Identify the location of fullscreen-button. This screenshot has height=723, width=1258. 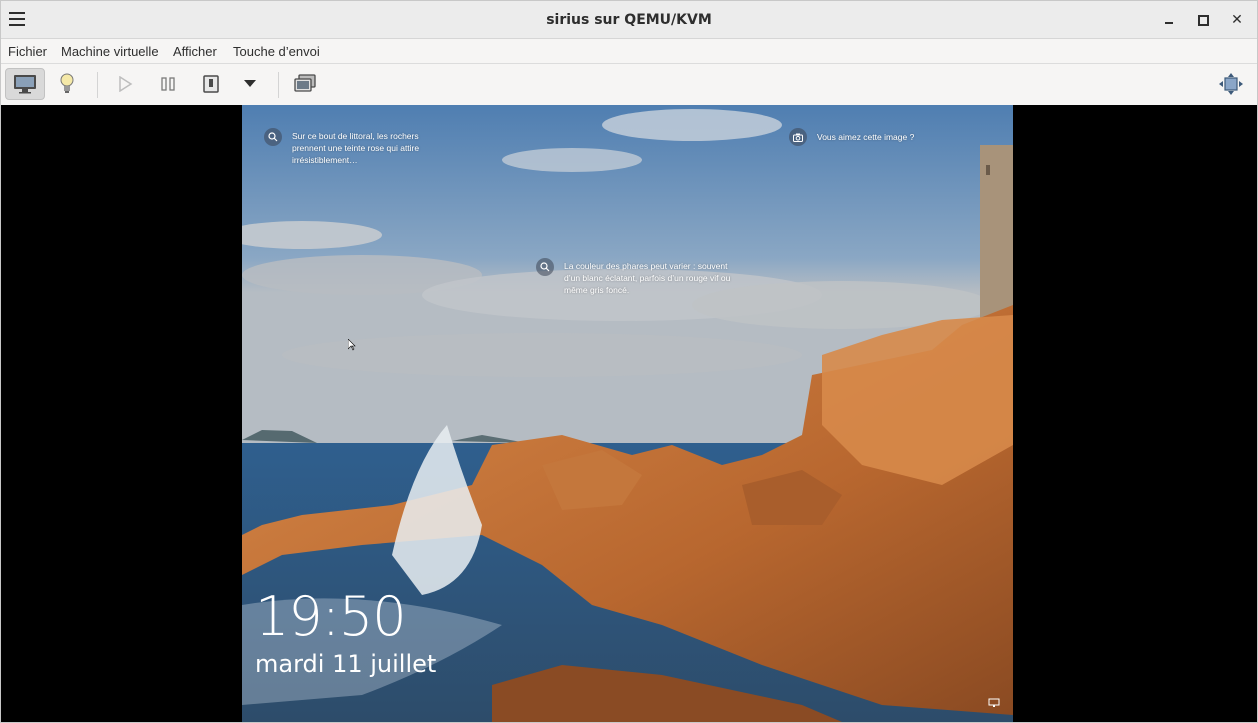
(1231, 84).